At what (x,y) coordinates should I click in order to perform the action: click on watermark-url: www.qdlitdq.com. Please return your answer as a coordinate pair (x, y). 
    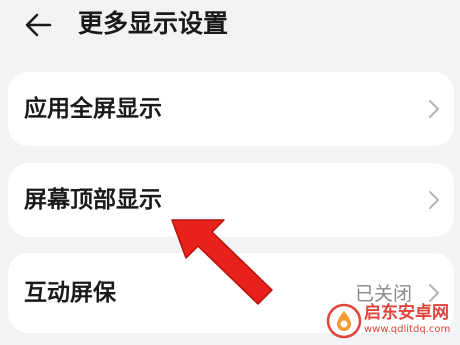
    Looking at the image, I should click on (407, 329).